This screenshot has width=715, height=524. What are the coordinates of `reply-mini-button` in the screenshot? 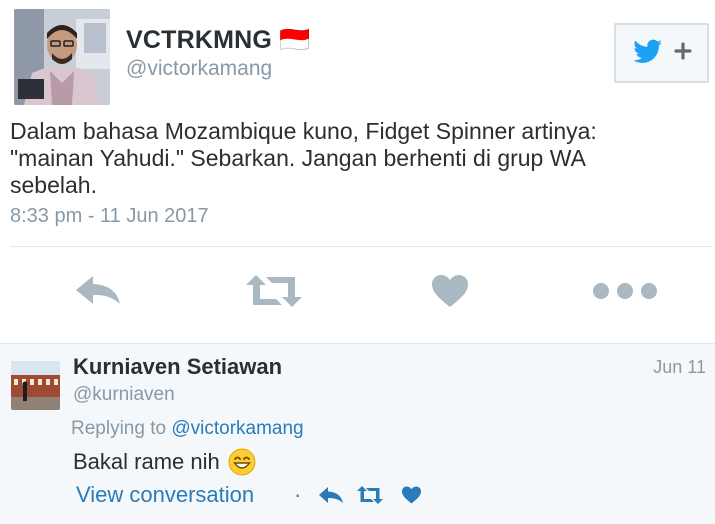 It's located at (331, 497).